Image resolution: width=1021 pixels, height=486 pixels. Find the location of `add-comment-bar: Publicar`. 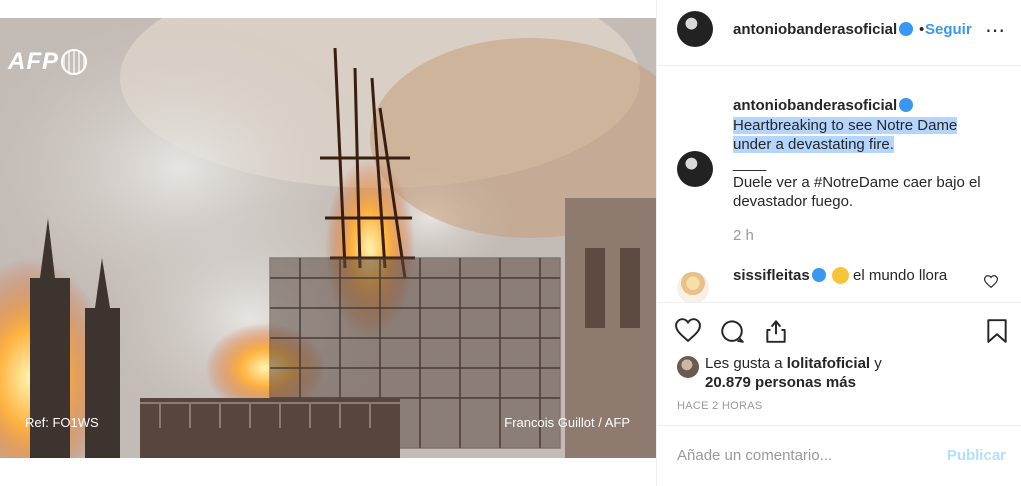

add-comment-bar: Publicar is located at coordinates (839, 455).